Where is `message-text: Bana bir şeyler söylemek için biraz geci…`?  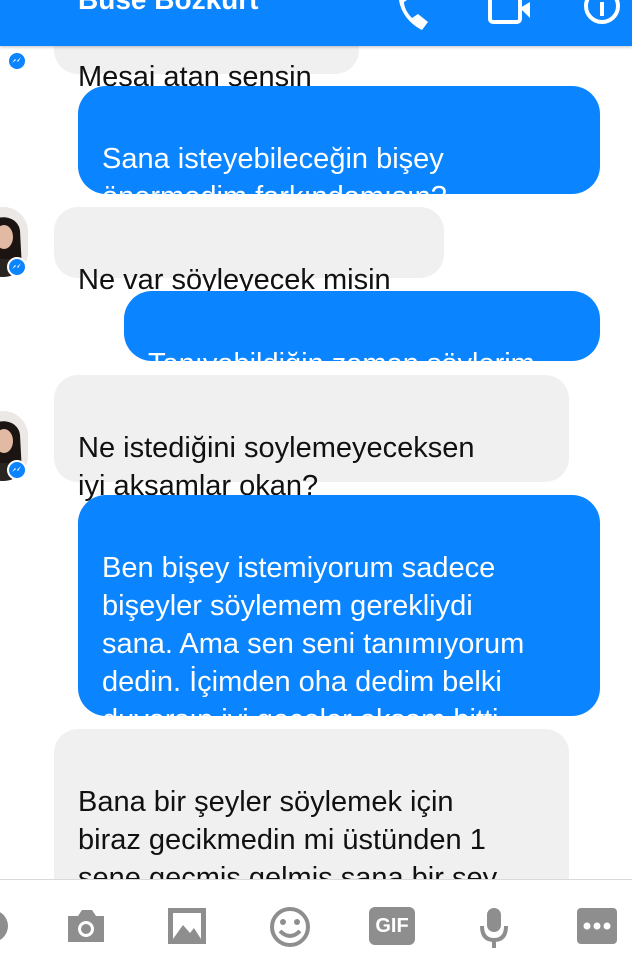
message-text: Bana bir şeyler söylemek için biraz geci… is located at coordinates (288, 832).